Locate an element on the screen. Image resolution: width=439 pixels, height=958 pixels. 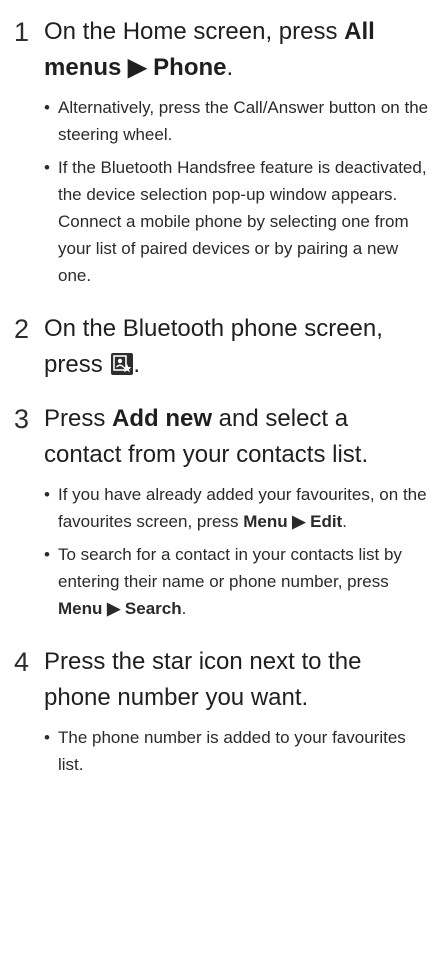
step-body: On the Bluetooth phone screen, press . is located at coordinates (236, 347).